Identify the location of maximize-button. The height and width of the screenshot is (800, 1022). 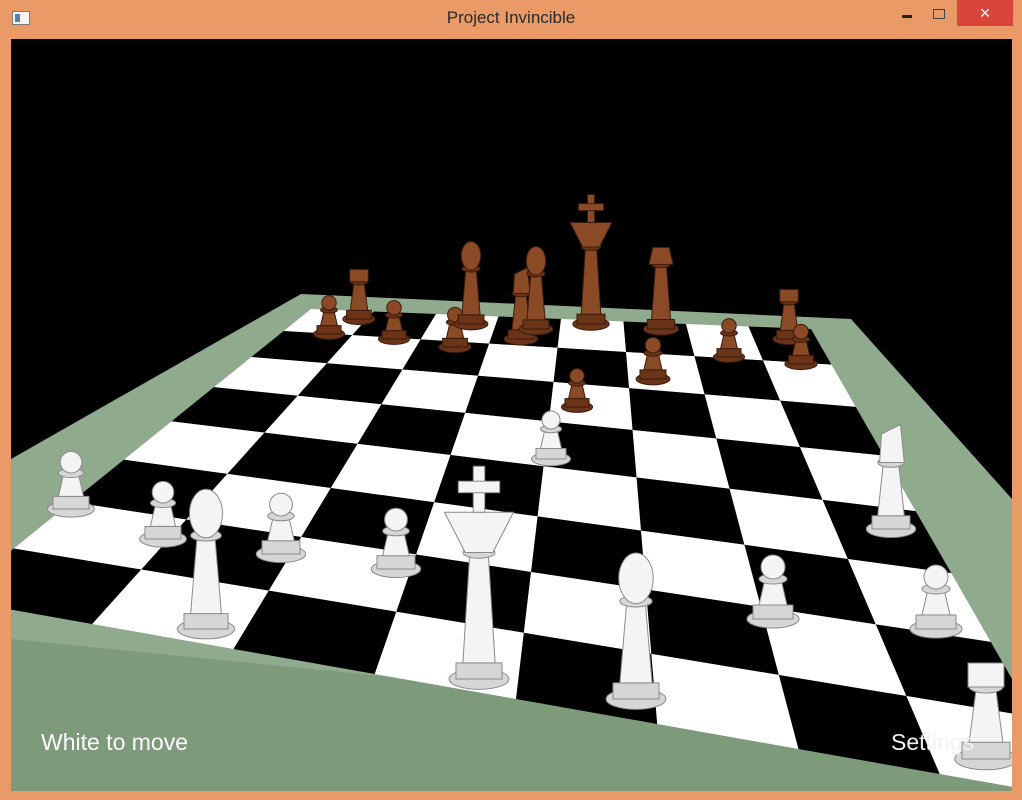
(939, 13).